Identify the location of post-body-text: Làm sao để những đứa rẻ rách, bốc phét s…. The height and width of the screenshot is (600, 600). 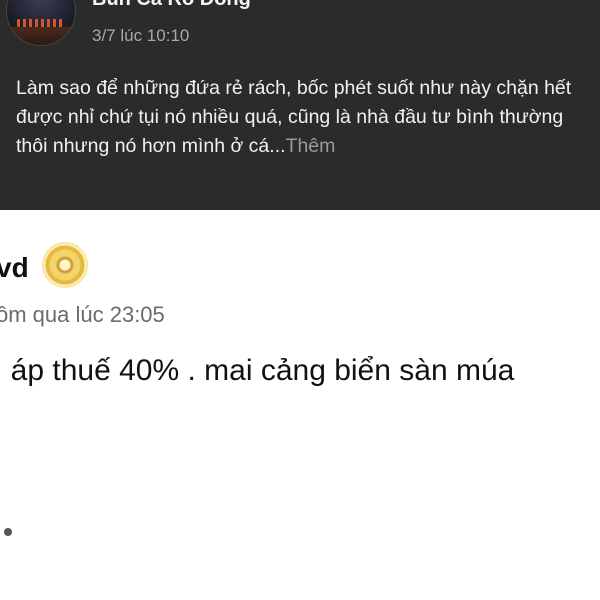
(301, 117).